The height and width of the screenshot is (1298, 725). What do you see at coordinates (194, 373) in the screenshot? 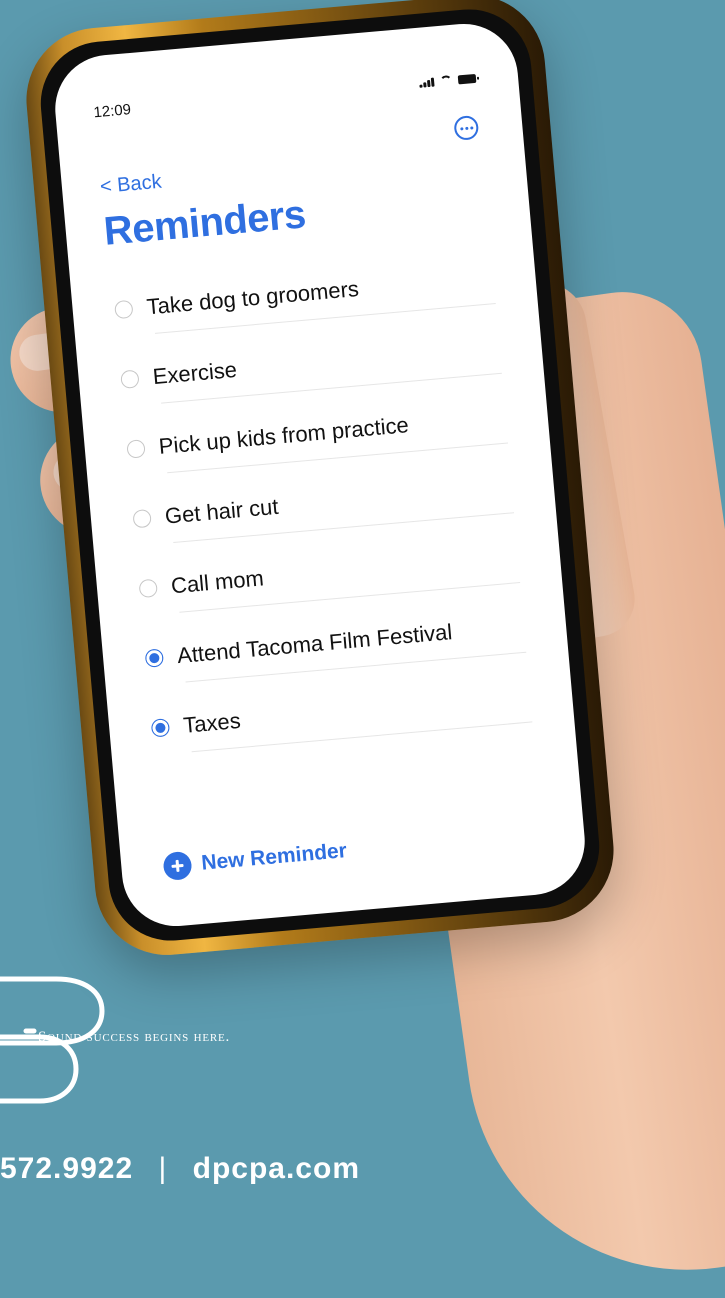
I see `reminder-label: Exercise` at bounding box center [194, 373].